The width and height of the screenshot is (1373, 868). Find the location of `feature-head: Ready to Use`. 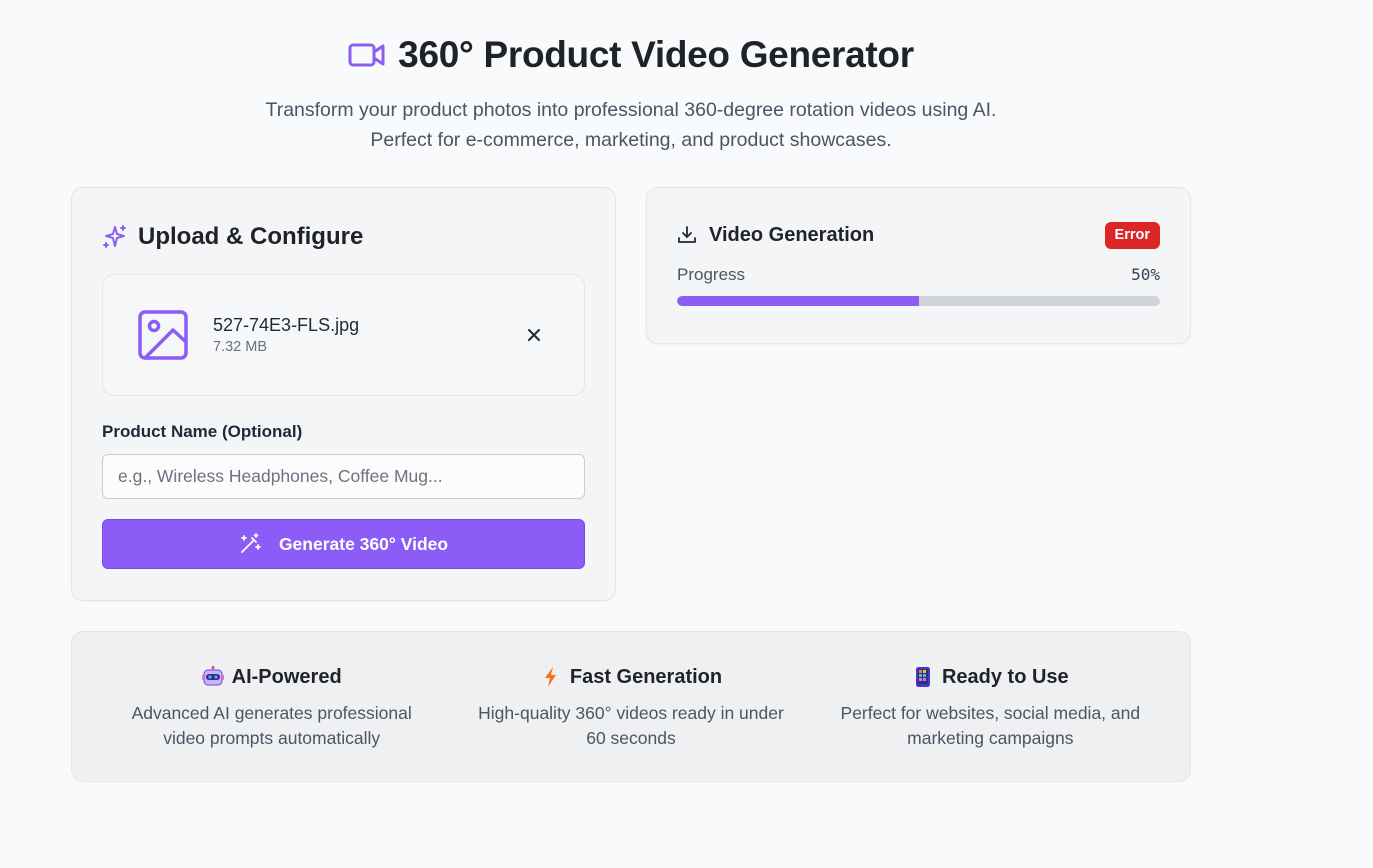

feature-head: Ready to Use is located at coordinates (990, 677).